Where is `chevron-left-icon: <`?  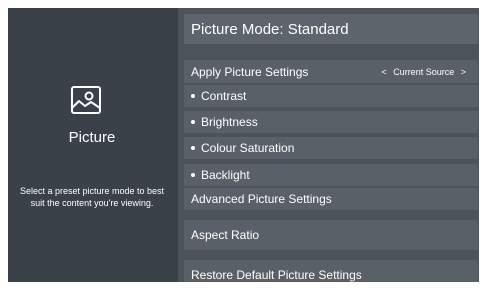 chevron-left-icon: < is located at coordinates (383, 72).